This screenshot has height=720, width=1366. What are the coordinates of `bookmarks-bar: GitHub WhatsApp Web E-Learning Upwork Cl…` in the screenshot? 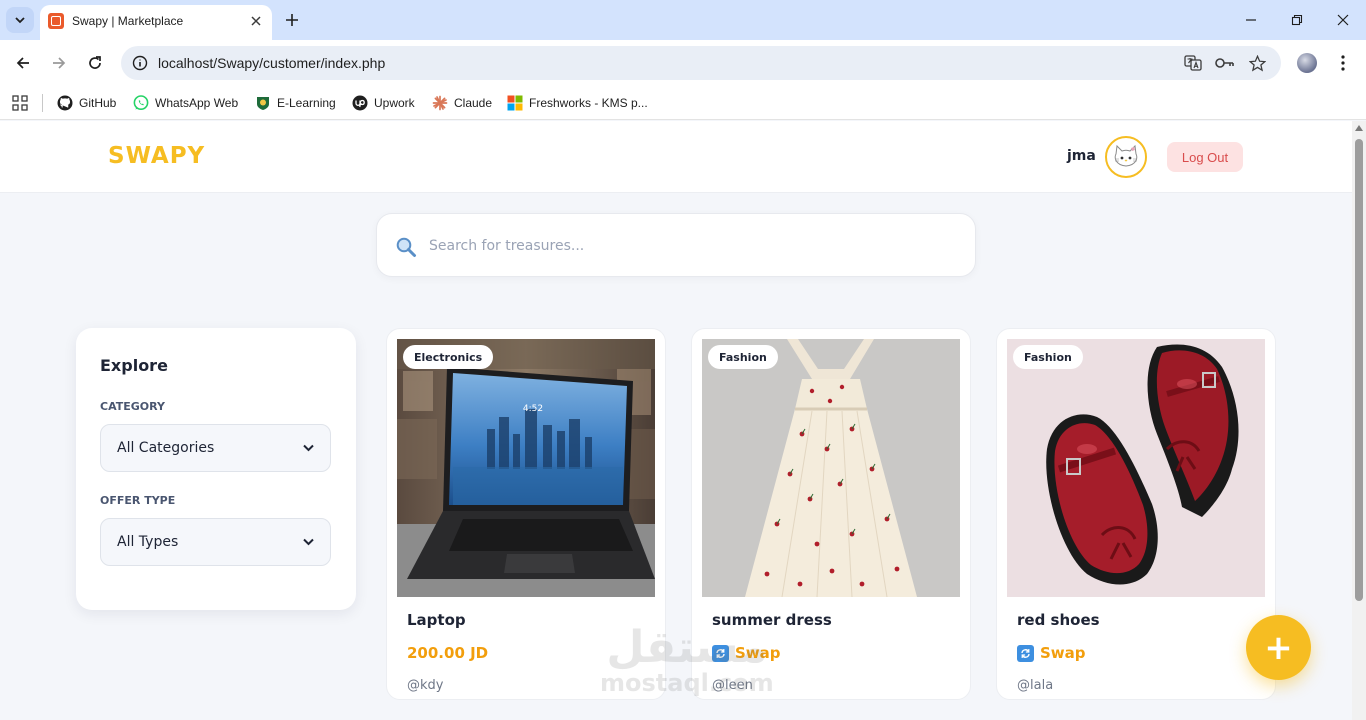 It's located at (683, 103).